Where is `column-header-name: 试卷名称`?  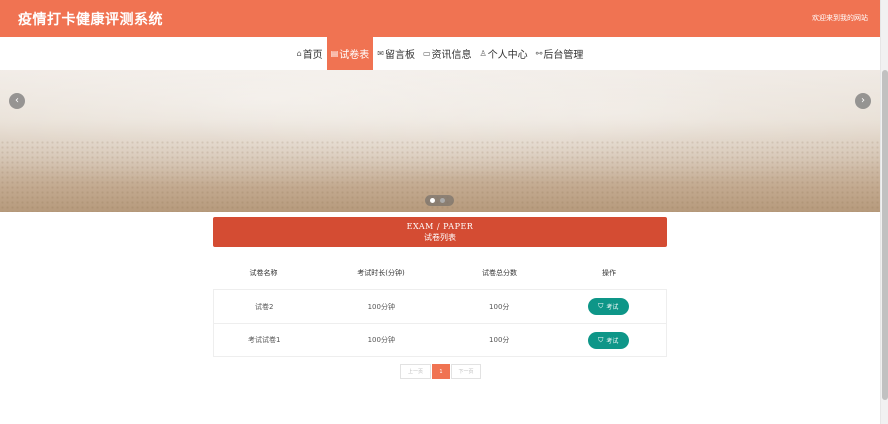
column-header-name: 试卷名称 is located at coordinates (263, 272).